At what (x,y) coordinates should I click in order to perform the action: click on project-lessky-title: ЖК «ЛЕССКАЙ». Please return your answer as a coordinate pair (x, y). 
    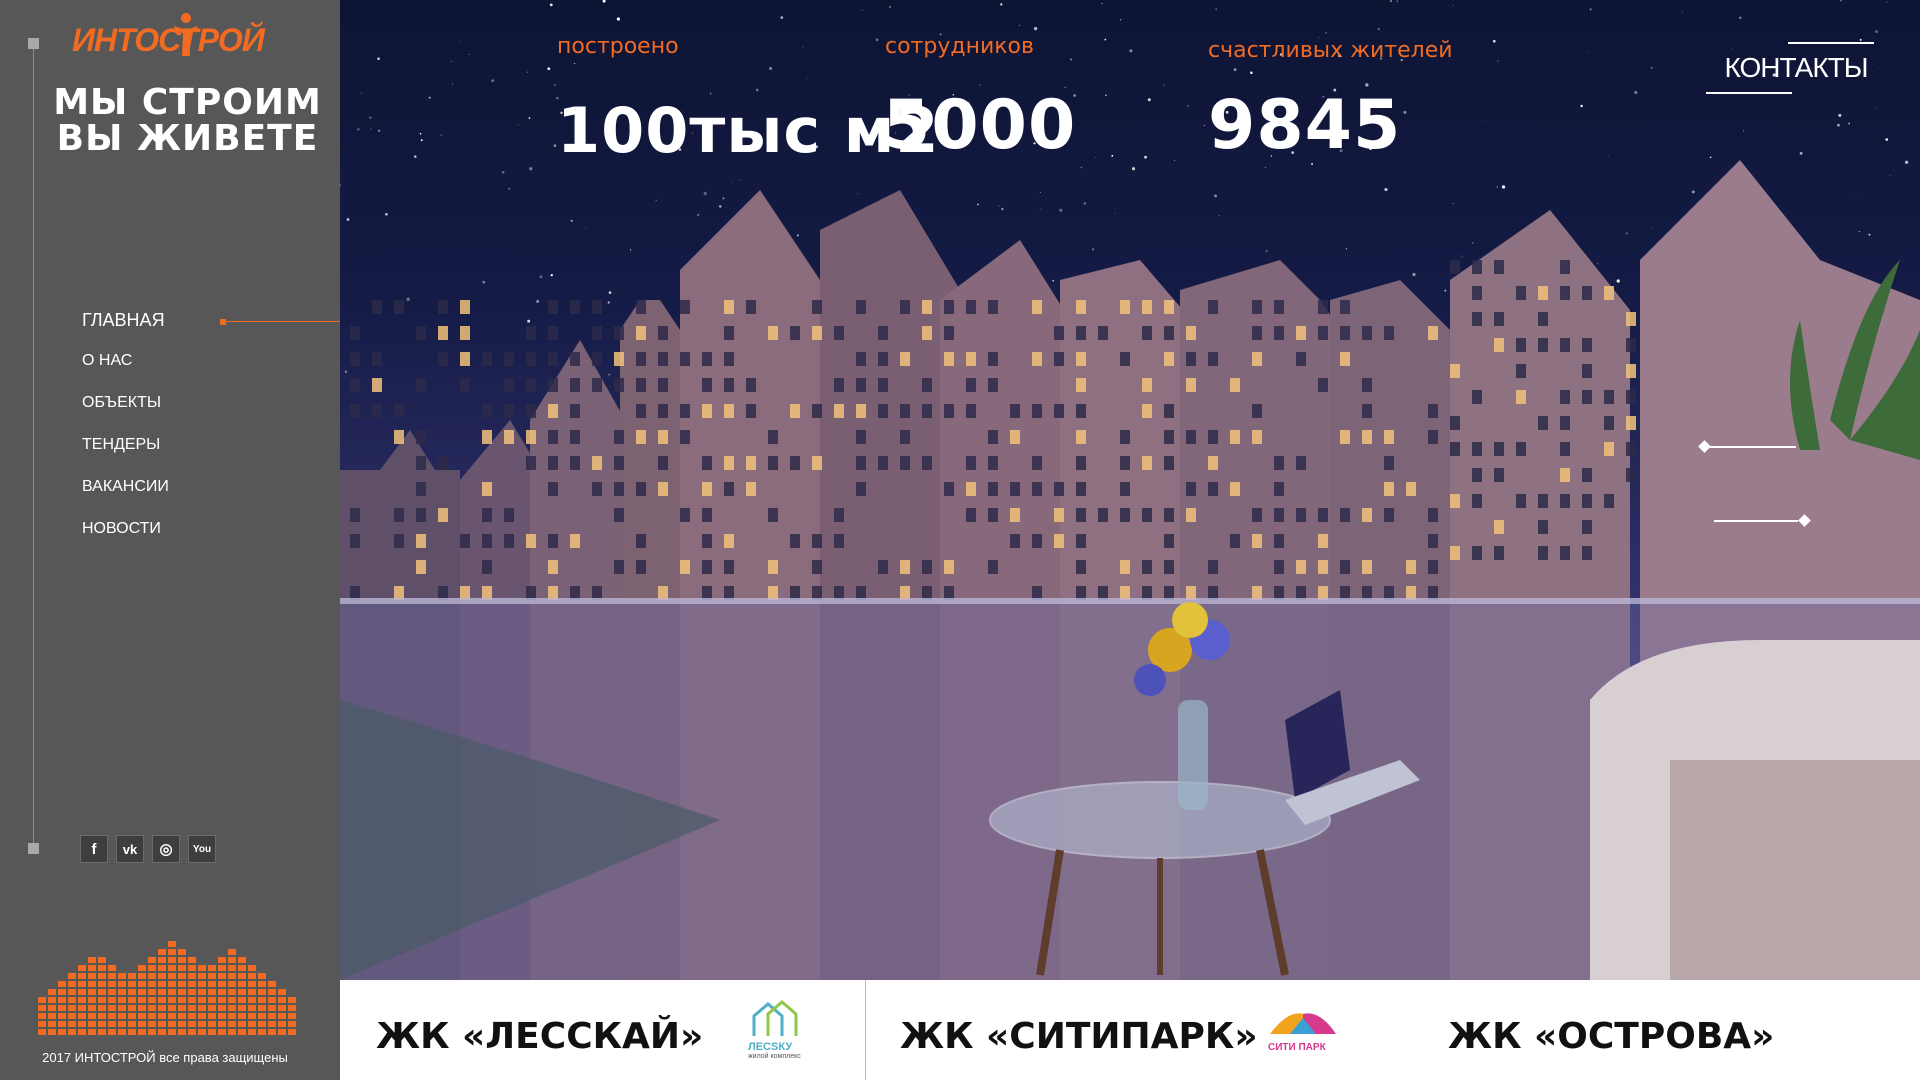
    Looking at the image, I should click on (540, 1036).